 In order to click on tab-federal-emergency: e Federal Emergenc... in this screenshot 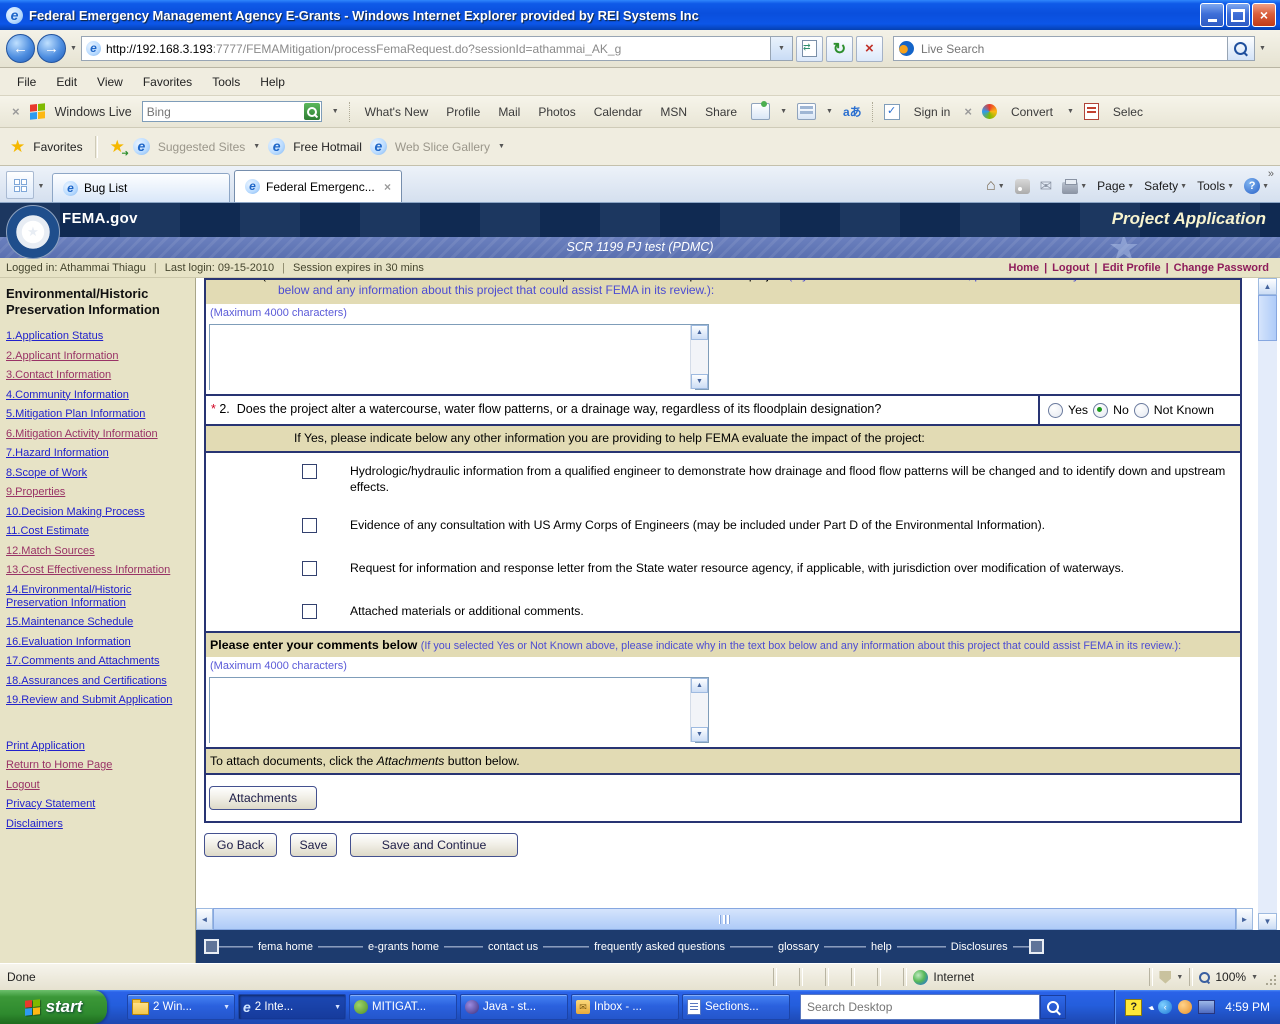, I will do `click(318, 186)`.